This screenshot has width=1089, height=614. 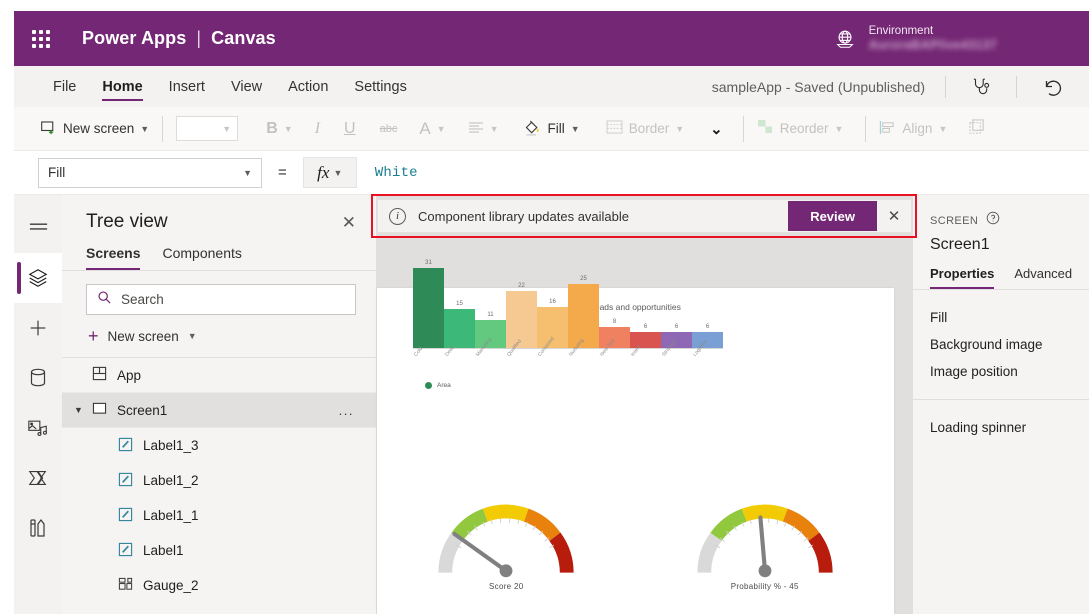 I want to click on property-row-image-position: Image position, so click(x=1001, y=371).